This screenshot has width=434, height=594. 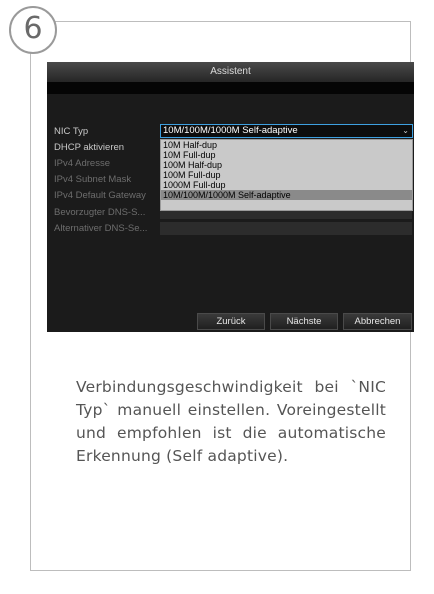 I want to click on dropdown-option: 100M Half-dup, so click(x=286, y=165).